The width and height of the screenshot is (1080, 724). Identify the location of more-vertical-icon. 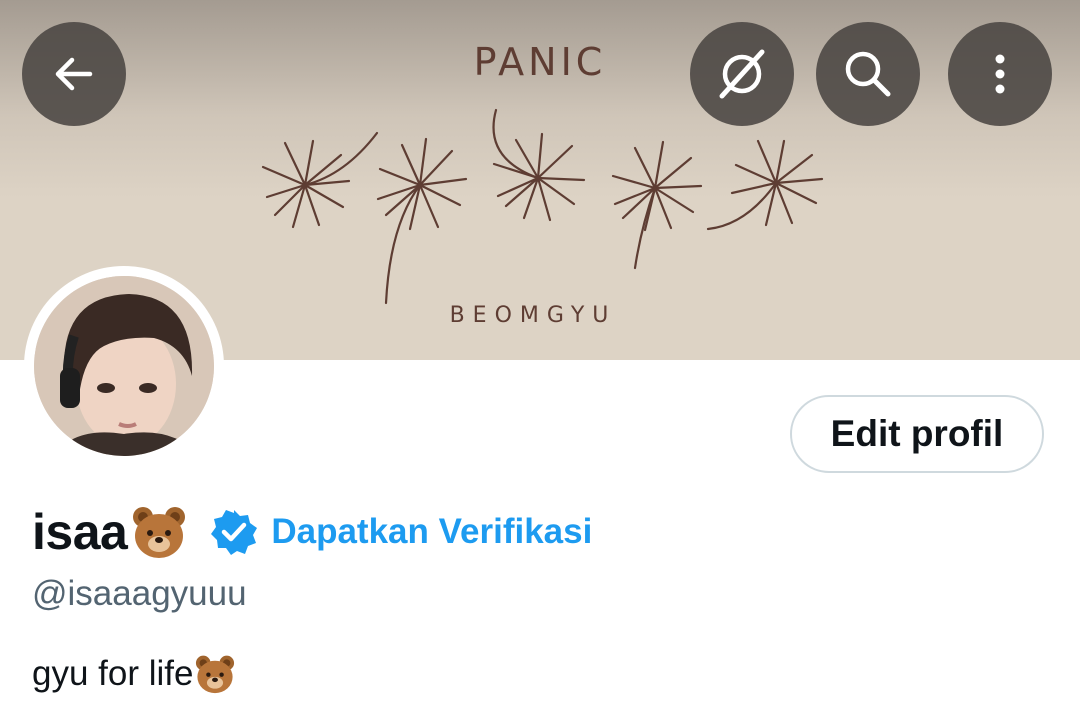
(1000, 74).